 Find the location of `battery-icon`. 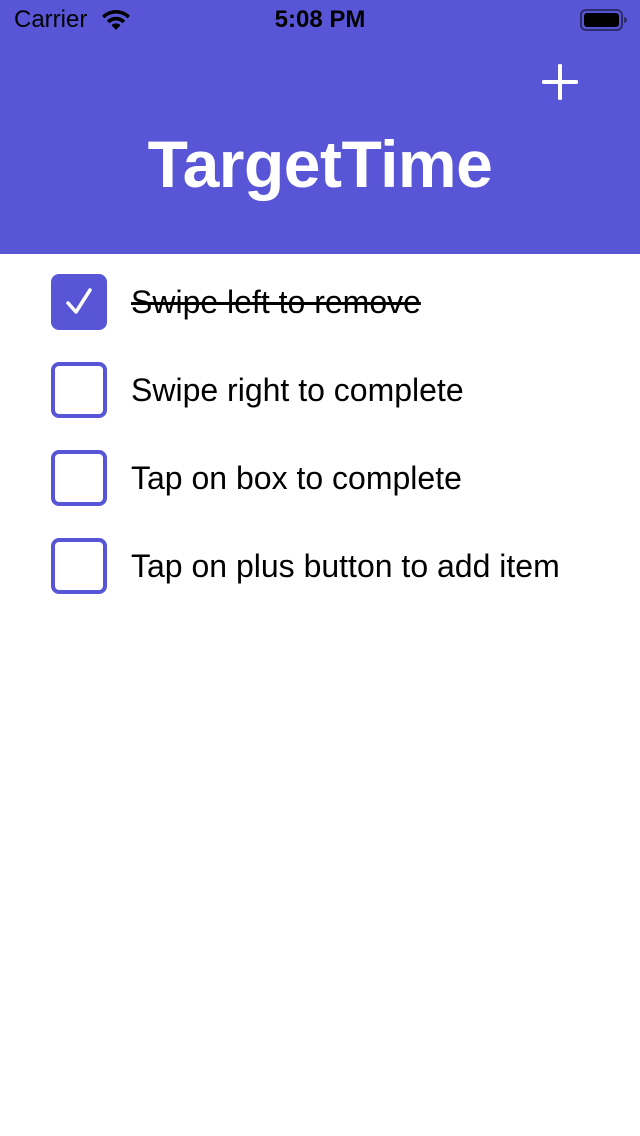

battery-icon is located at coordinates (603, 20).